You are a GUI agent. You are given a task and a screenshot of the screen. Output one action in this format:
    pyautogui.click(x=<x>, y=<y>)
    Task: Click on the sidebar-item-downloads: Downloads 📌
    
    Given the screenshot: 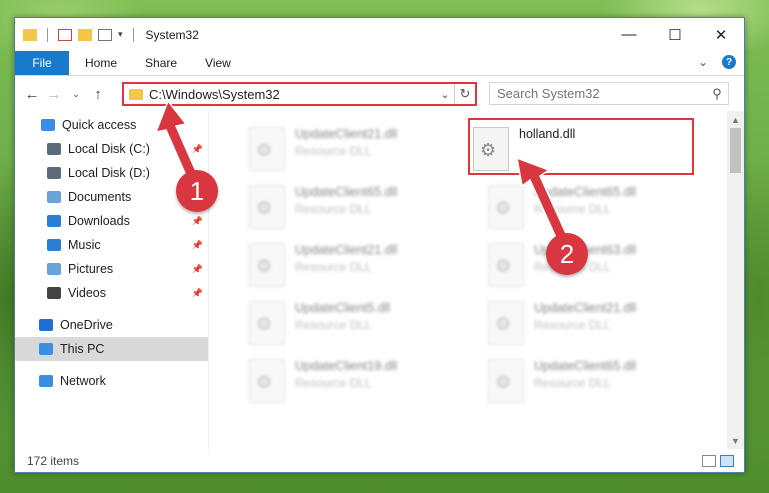 What is the action you would take?
    pyautogui.click(x=111, y=221)
    